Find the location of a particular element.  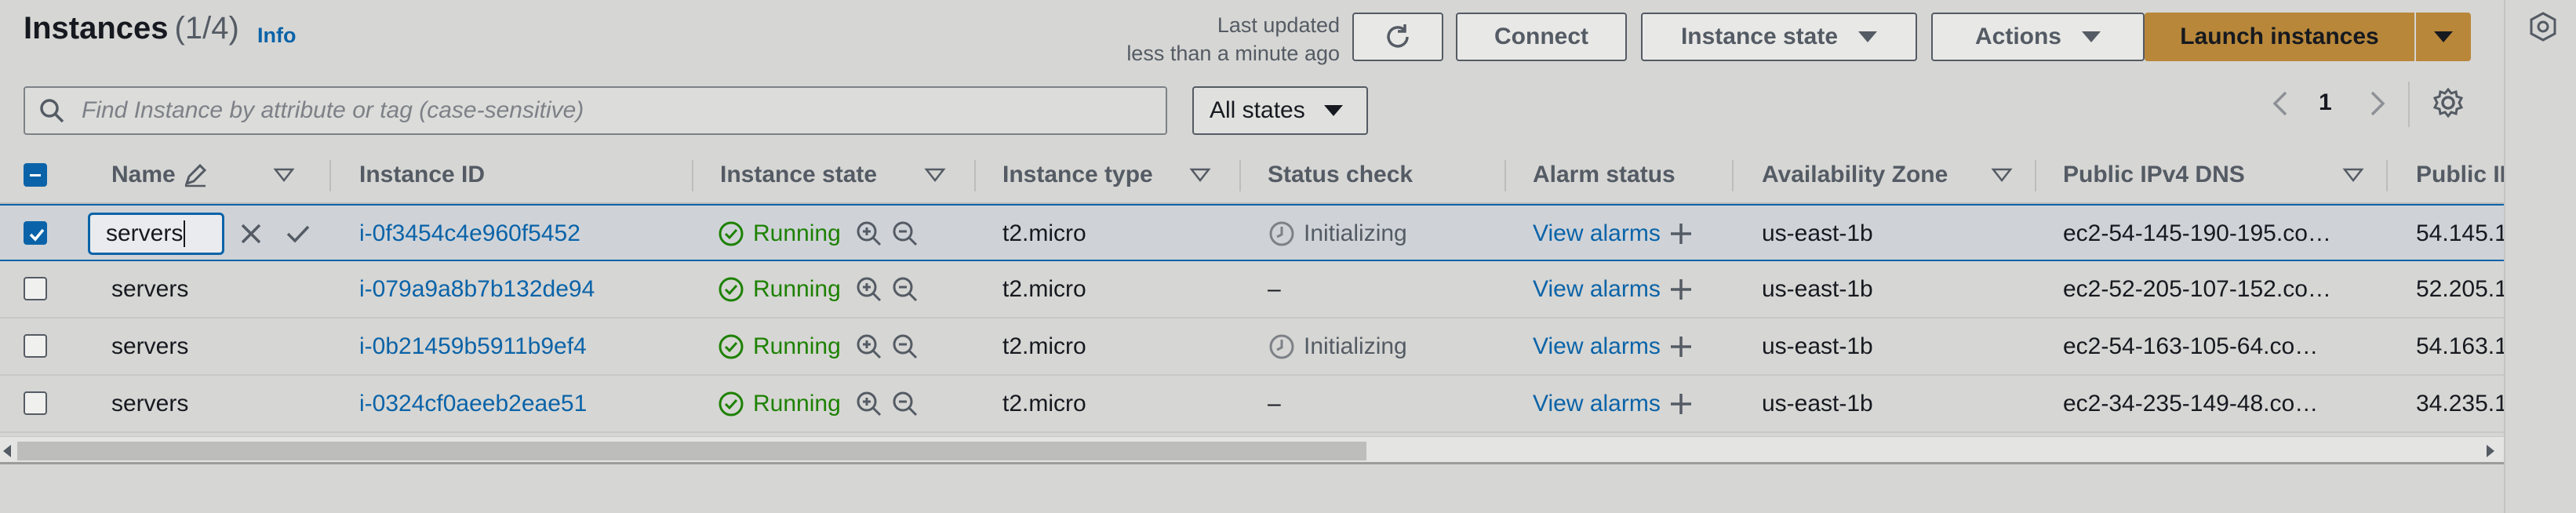

instance-id-cell: i-0b21459b5911b9ef4 is located at coordinates (524, 346).